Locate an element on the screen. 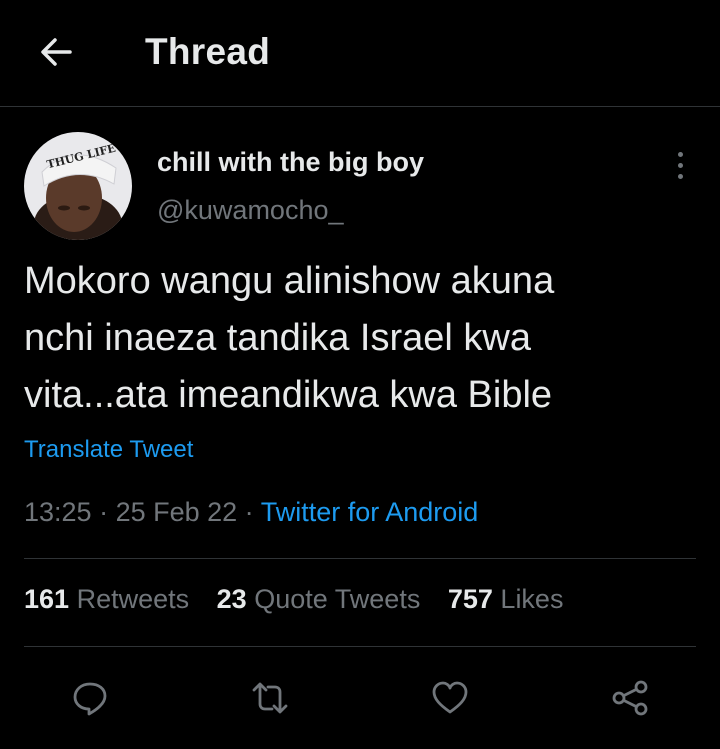  likes-stat: 757 Likes is located at coordinates (506, 599).